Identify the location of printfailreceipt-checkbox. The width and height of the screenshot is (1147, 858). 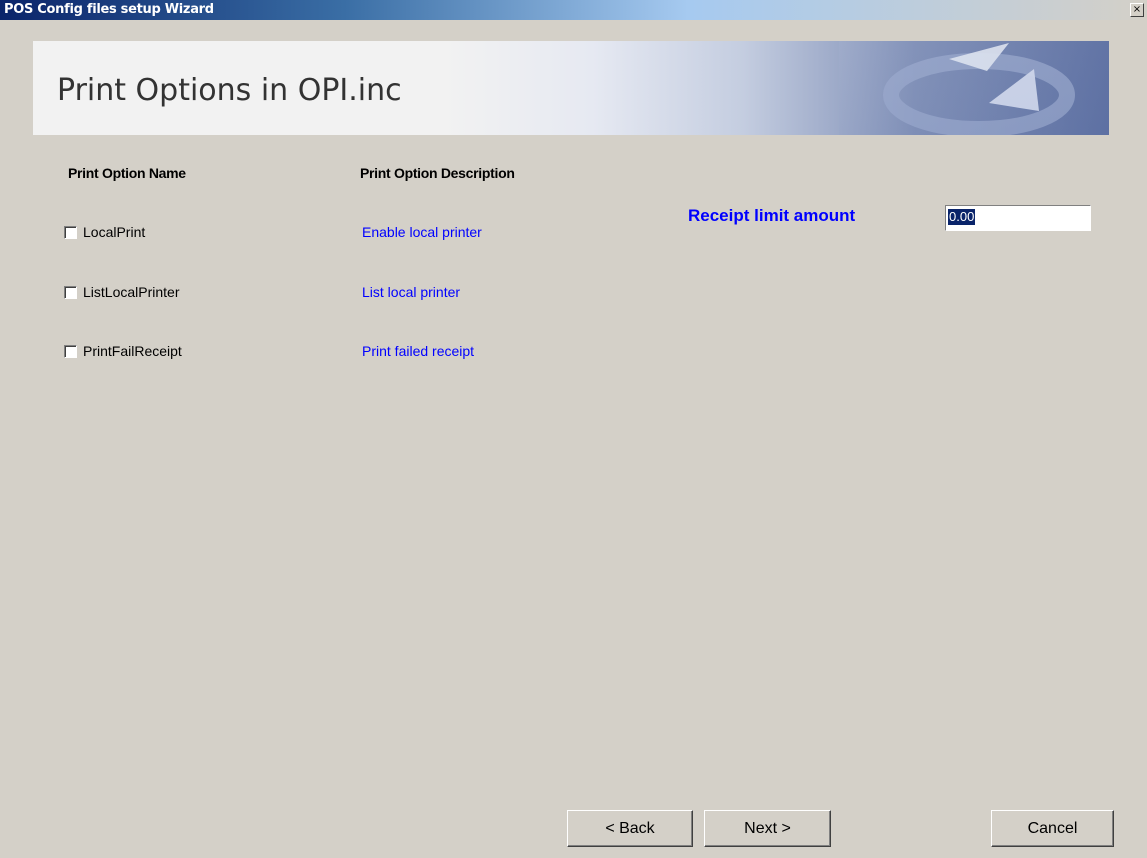
(70, 351).